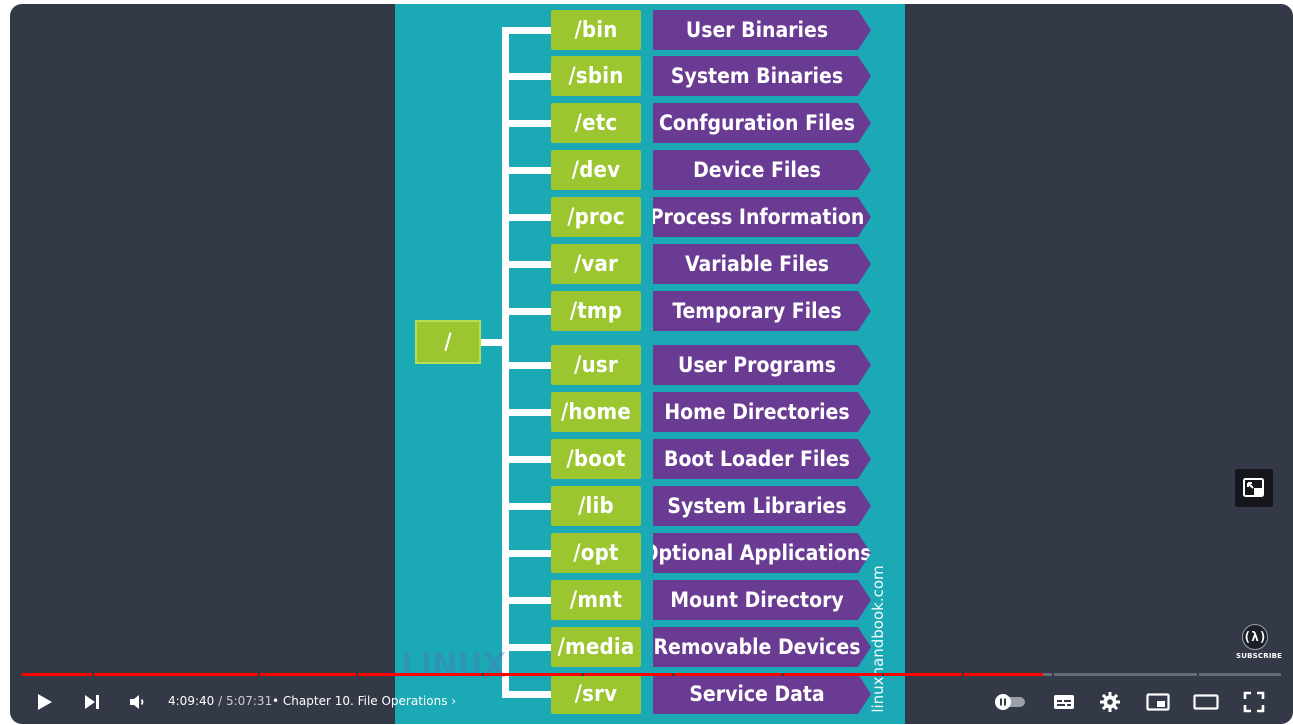  Describe the element at coordinates (762, 311) in the screenshot. I see `directory-description: Temporary Files` at that location.